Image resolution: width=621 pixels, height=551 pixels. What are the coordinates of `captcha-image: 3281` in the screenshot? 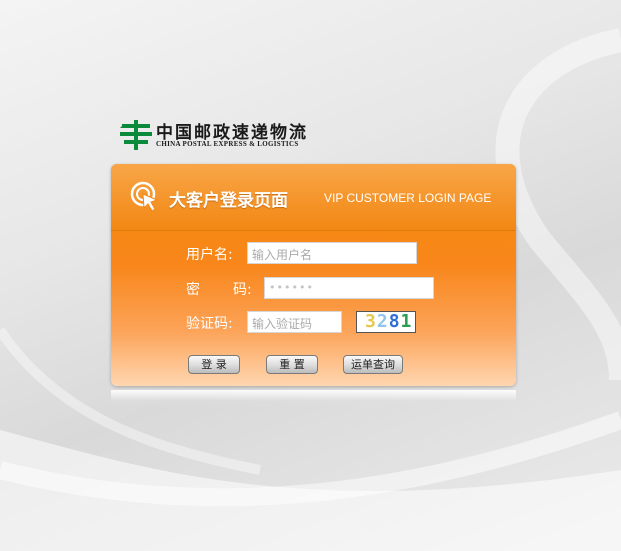 It's located at (386, 322).